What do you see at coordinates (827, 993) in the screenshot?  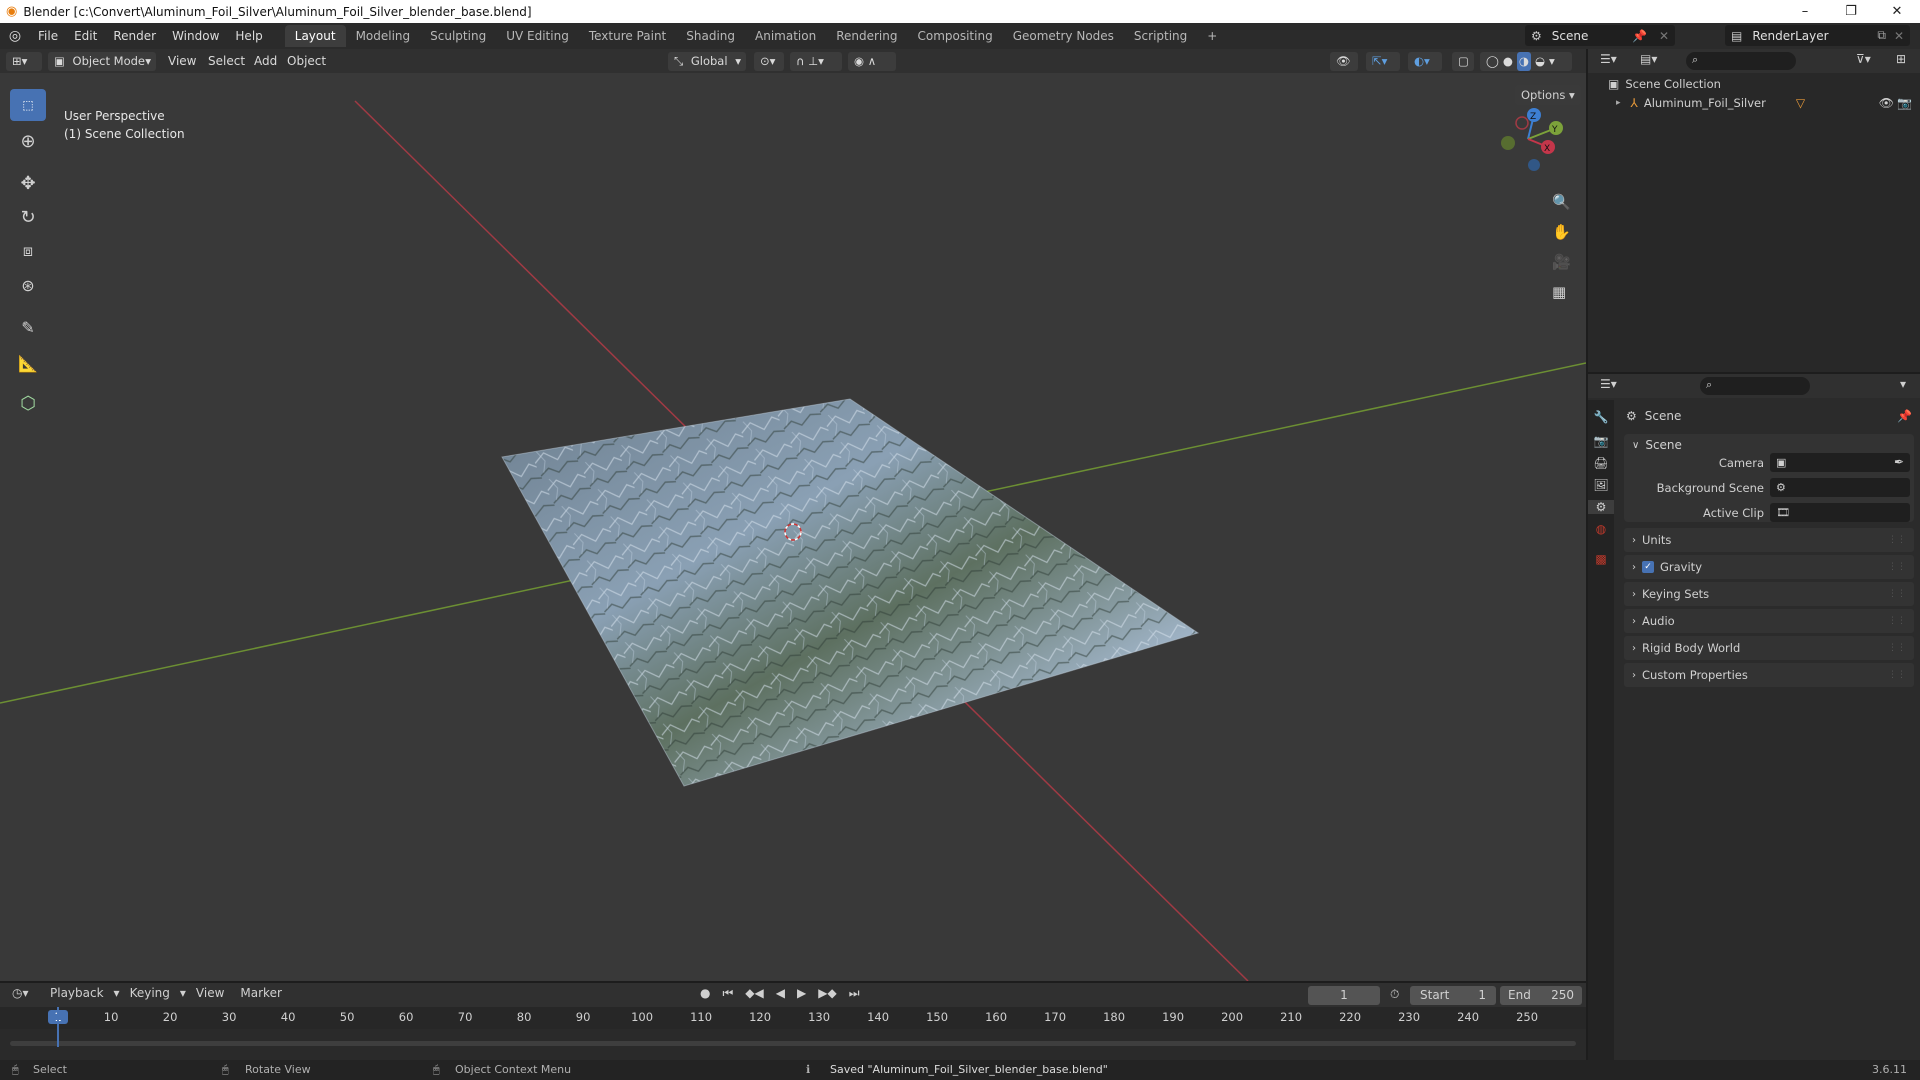 I see `next-keyframe-icon: ▶◆` at bounding box center [827, 993].